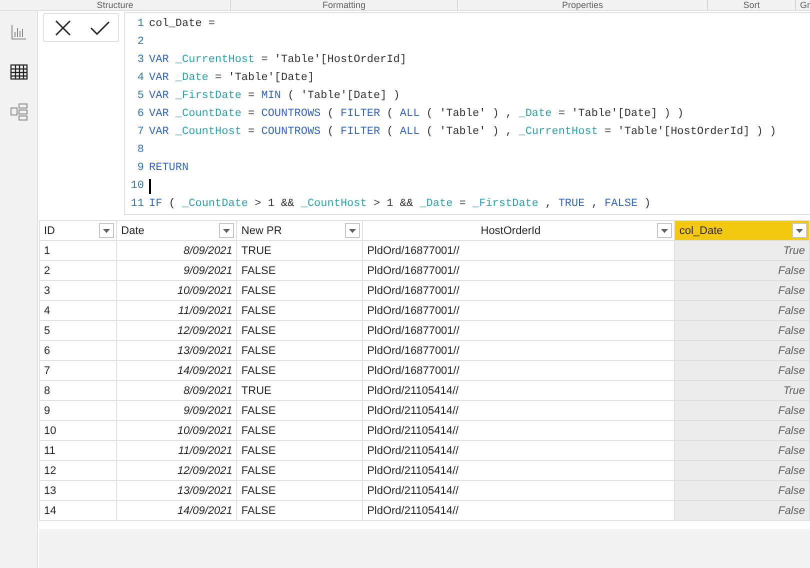 This screenshot has width=810, height=568. What do you see at coordinates (78, 350) in the screenshot?
I see `table-cell: 6` at bounding box center [78, 350].